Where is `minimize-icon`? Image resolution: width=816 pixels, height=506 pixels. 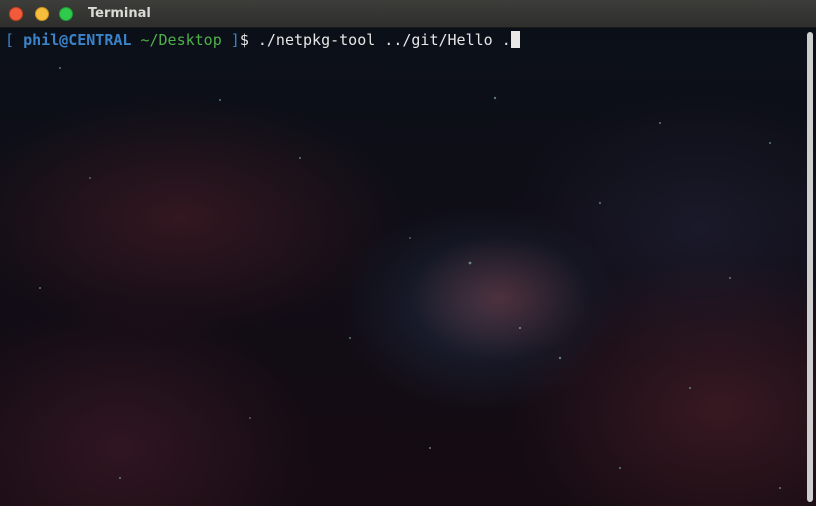
minimize-icon is located at coordinates (42, 14).